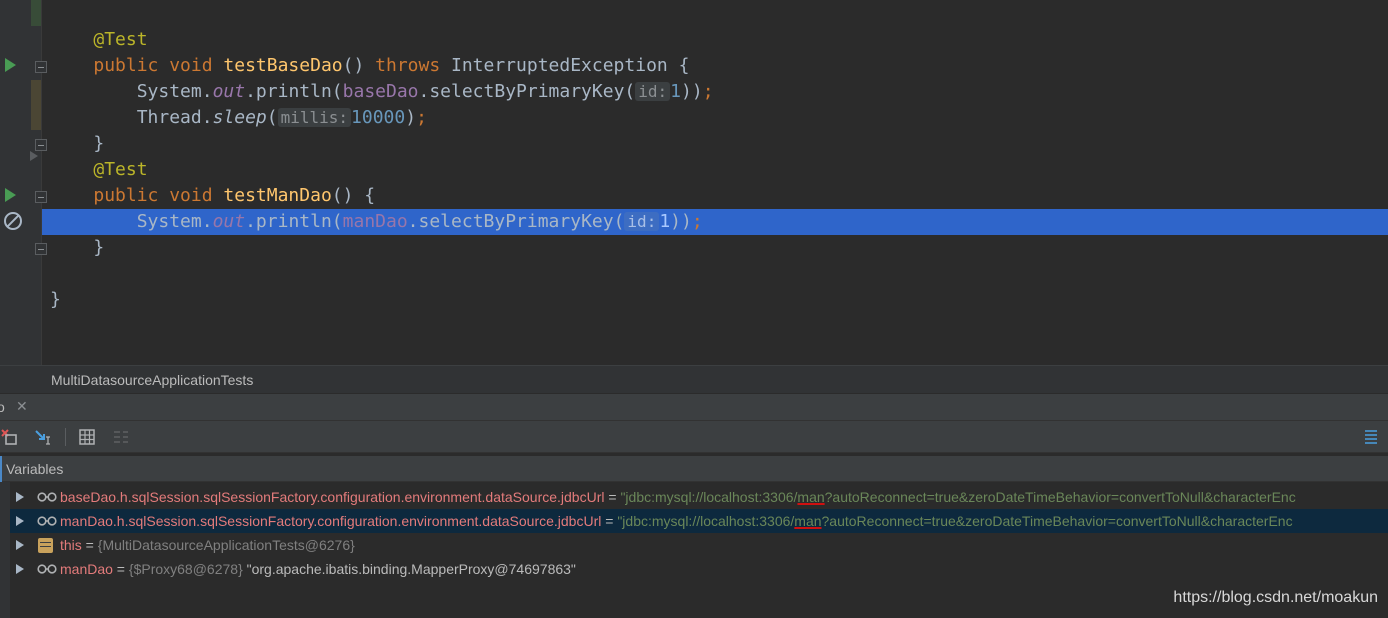 Image resolution: width=1388 pixels, height=618 pixels. I want to click on variable-name: this, so click(71, 545).